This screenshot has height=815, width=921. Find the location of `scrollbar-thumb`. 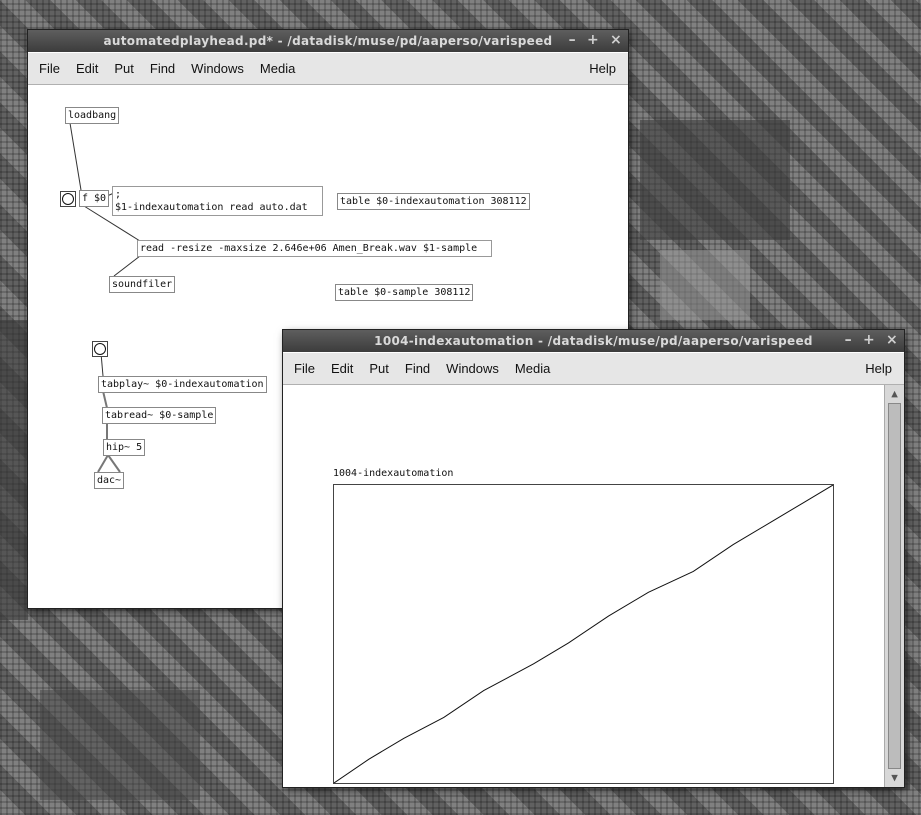

scrollbar-thumb is located at coordinates (894, 586).